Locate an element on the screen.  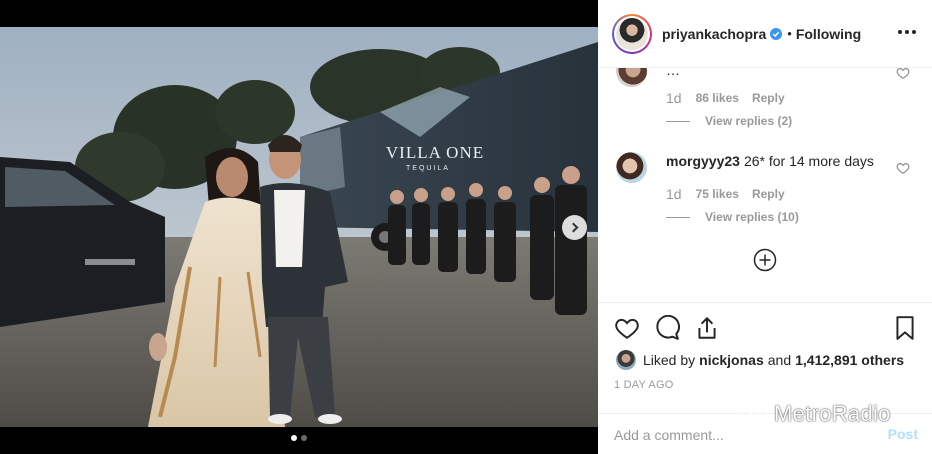
comment: morgyyy23 26* for 14 more days is located at coordinates (770, 161).